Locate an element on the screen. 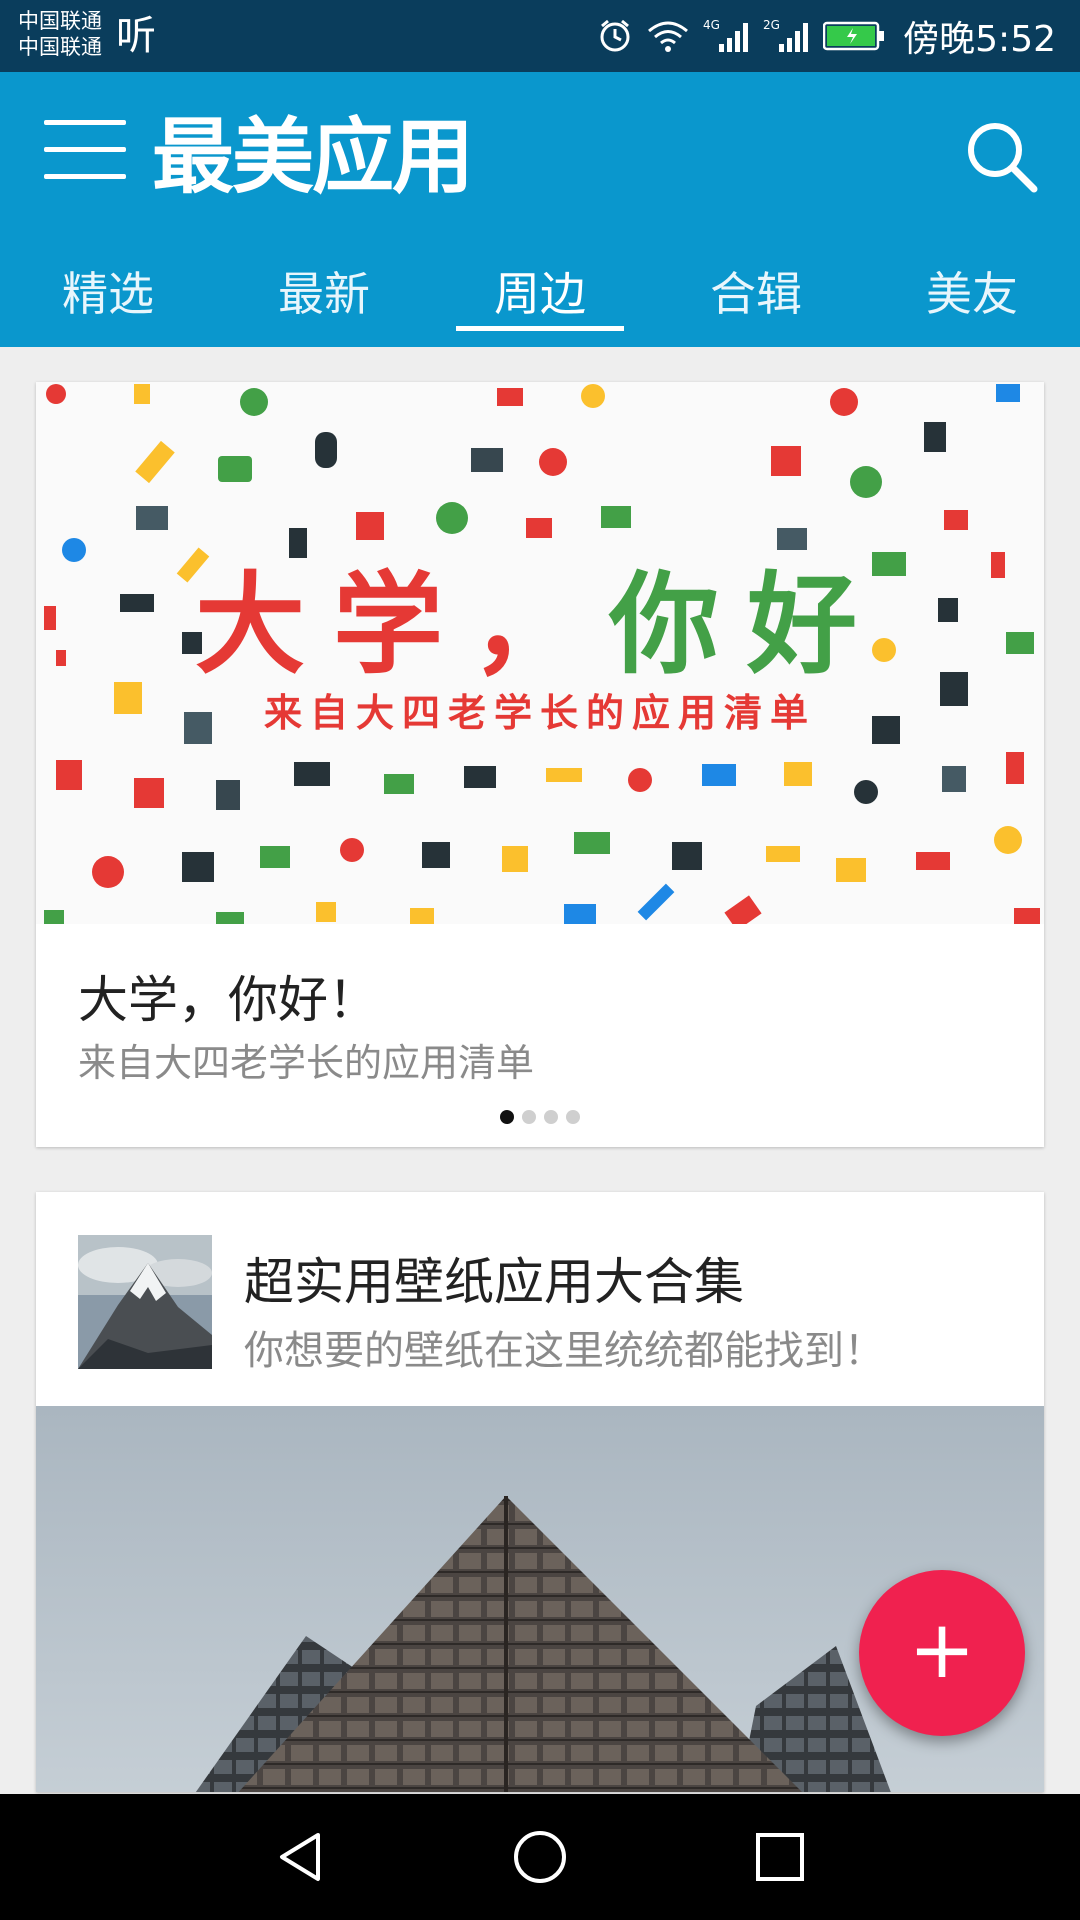 The width and height of the screenshot is (1080, 1920). network-type-2: 2G is located at coordinates (771, 25).